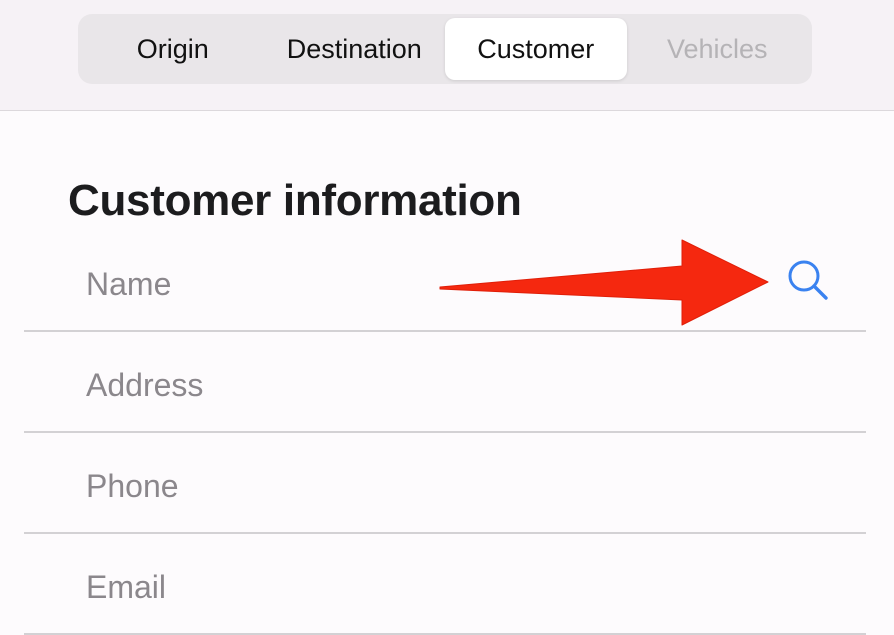  I want to click on phone-input, so click(406, 486).